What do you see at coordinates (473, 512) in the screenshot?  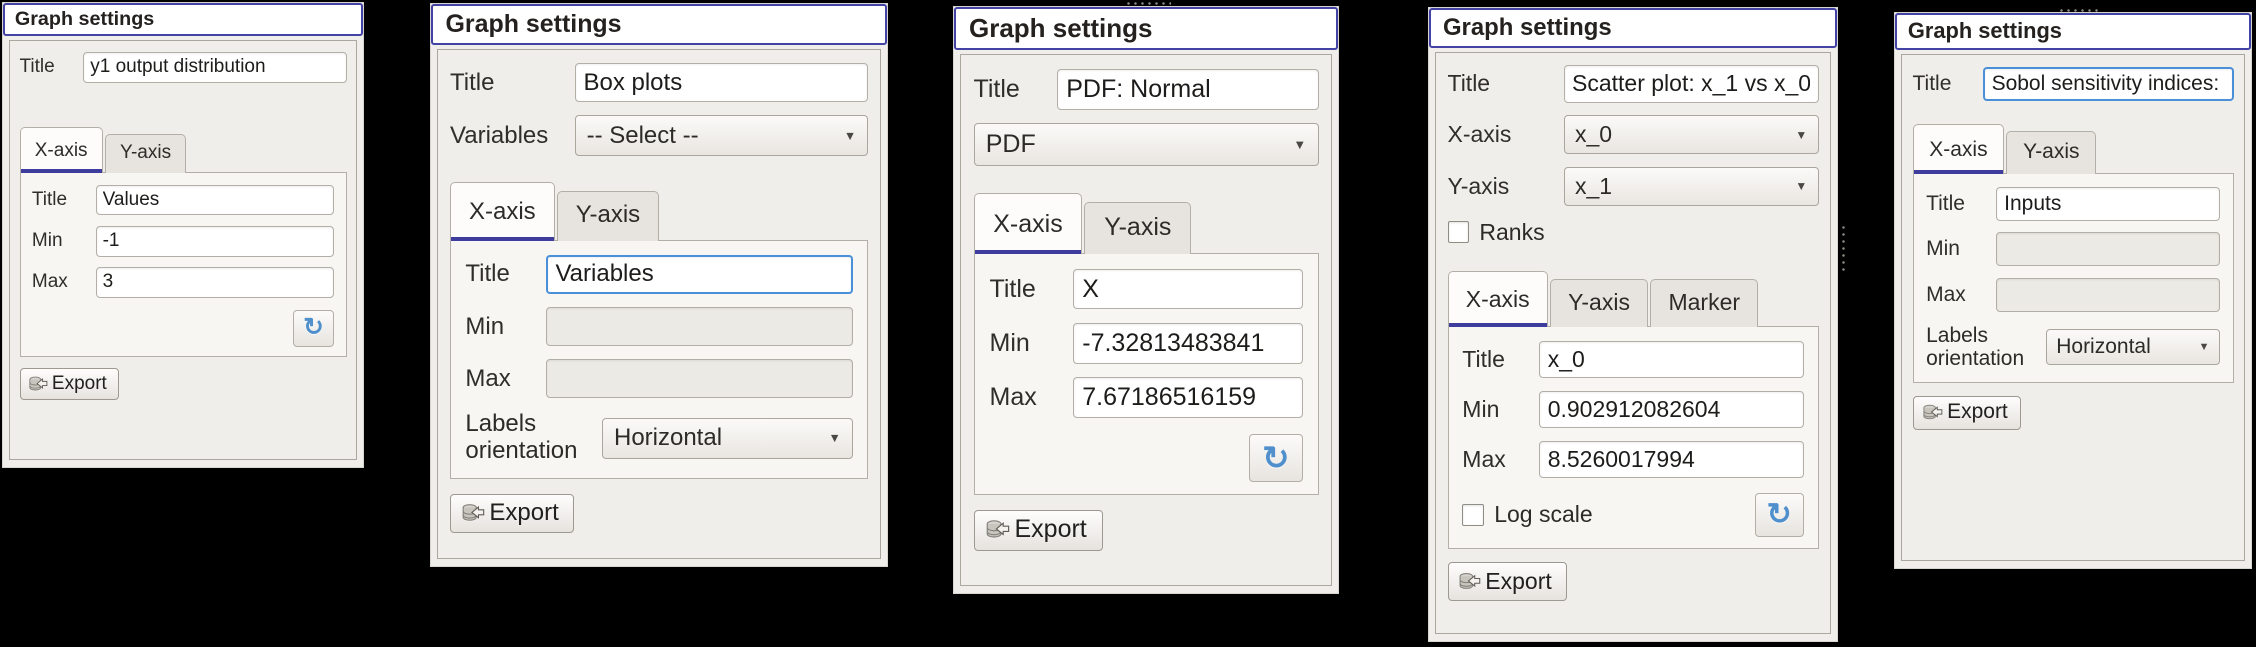 I see `export-database-icon` at bounding box center [473, 512].